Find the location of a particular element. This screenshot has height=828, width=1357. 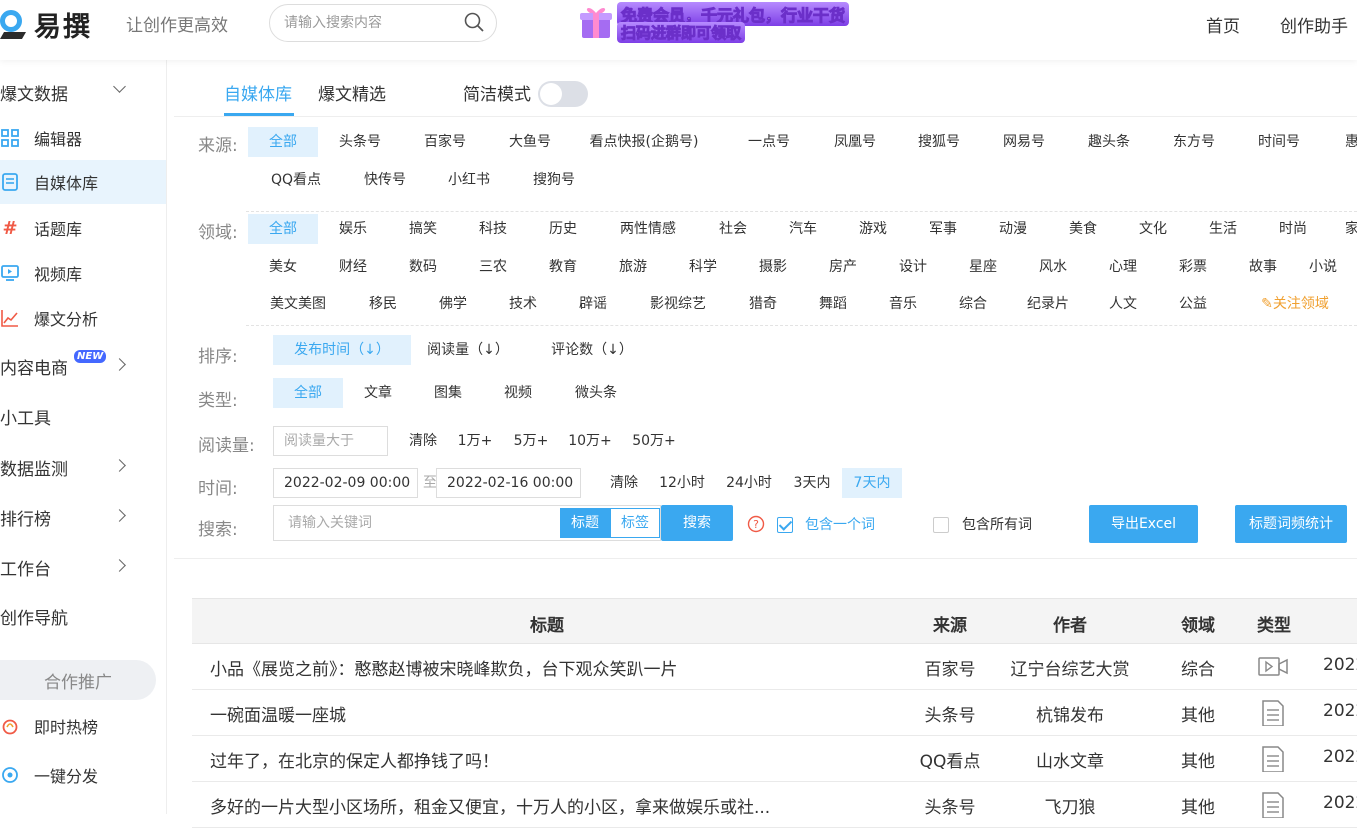

seg-title: 标题 is located at coordinates (585, 523).